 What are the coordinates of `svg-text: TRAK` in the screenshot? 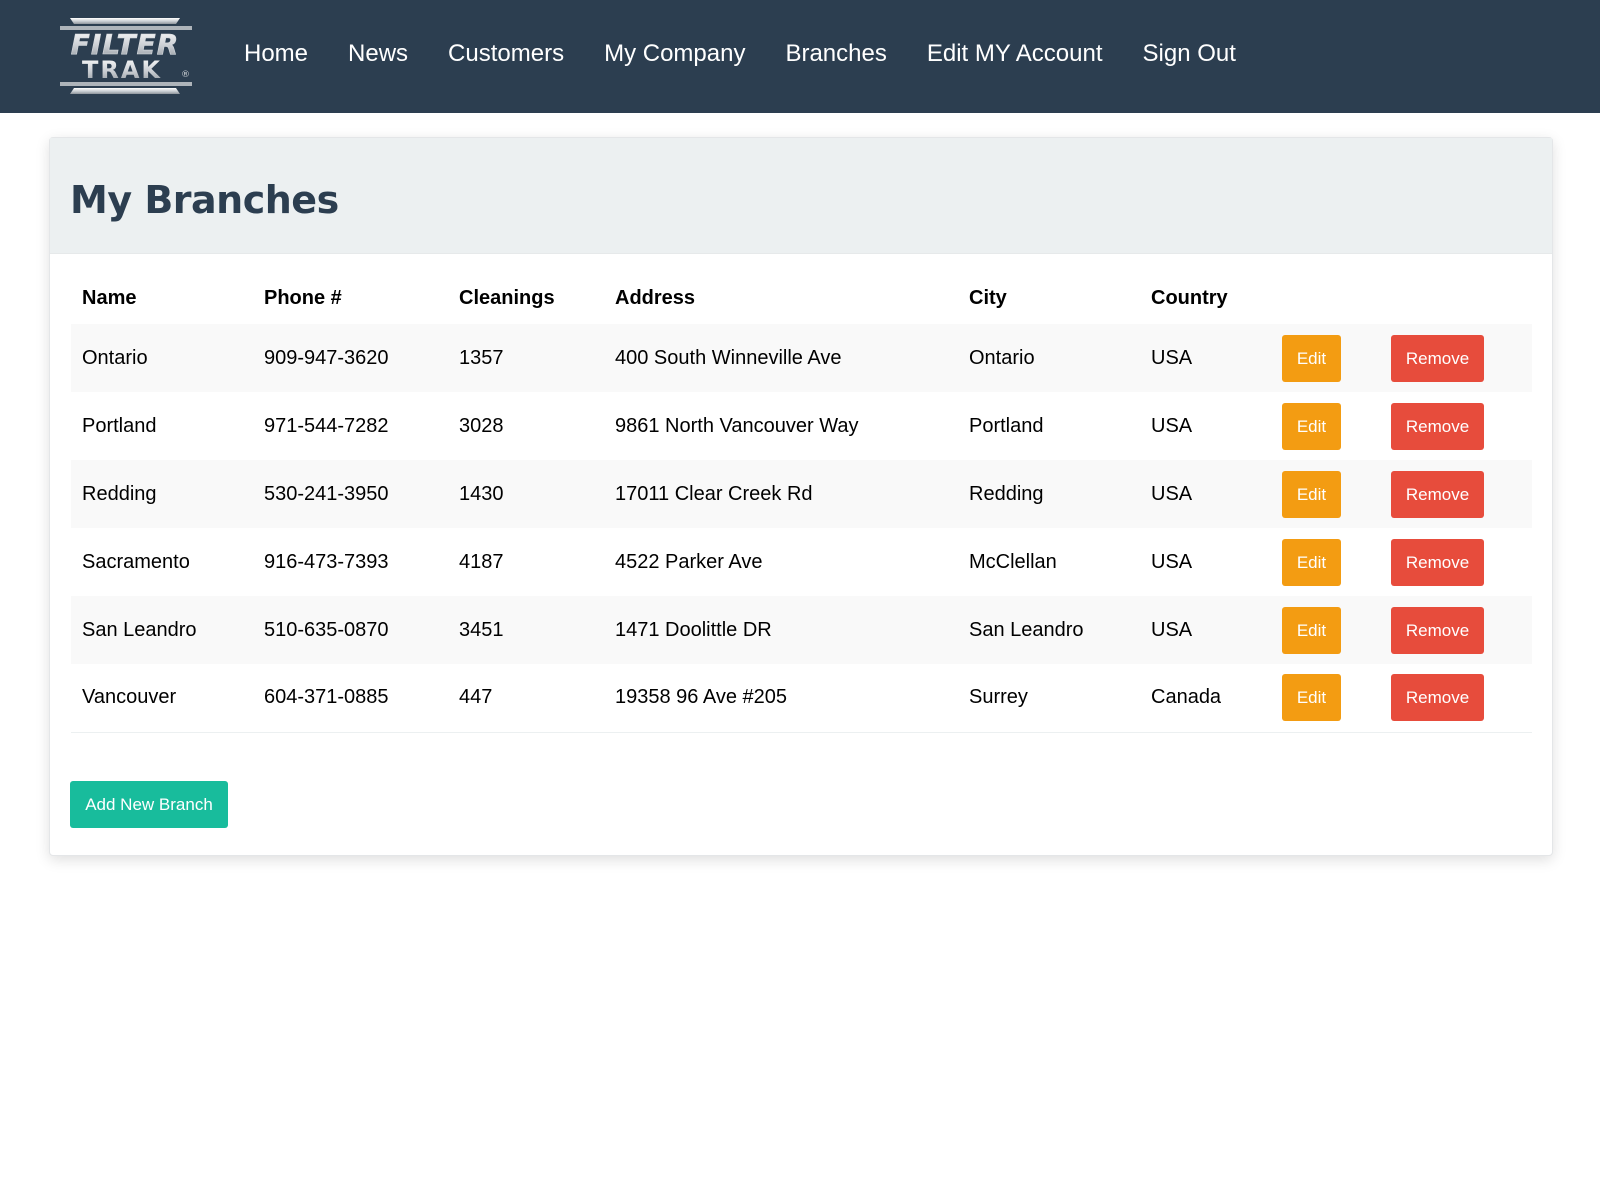 It's located at (122, 70).